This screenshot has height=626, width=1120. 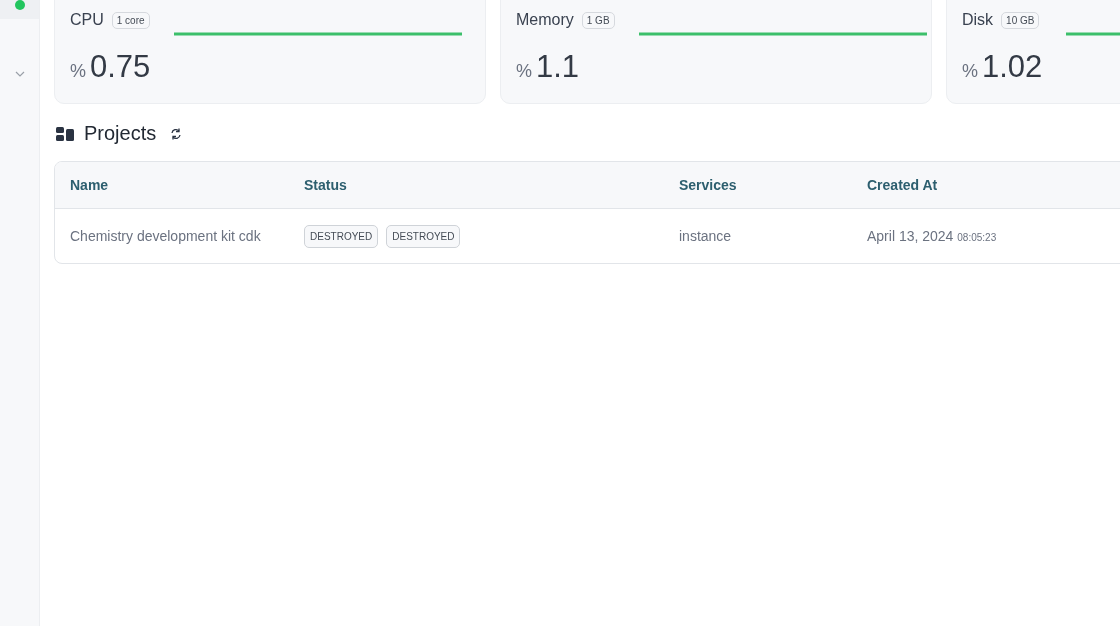 What do you see at coordinates (1012, 67) in the screenshot?
I see `metric-value: 1.02` at bounding box center [1012, 67].